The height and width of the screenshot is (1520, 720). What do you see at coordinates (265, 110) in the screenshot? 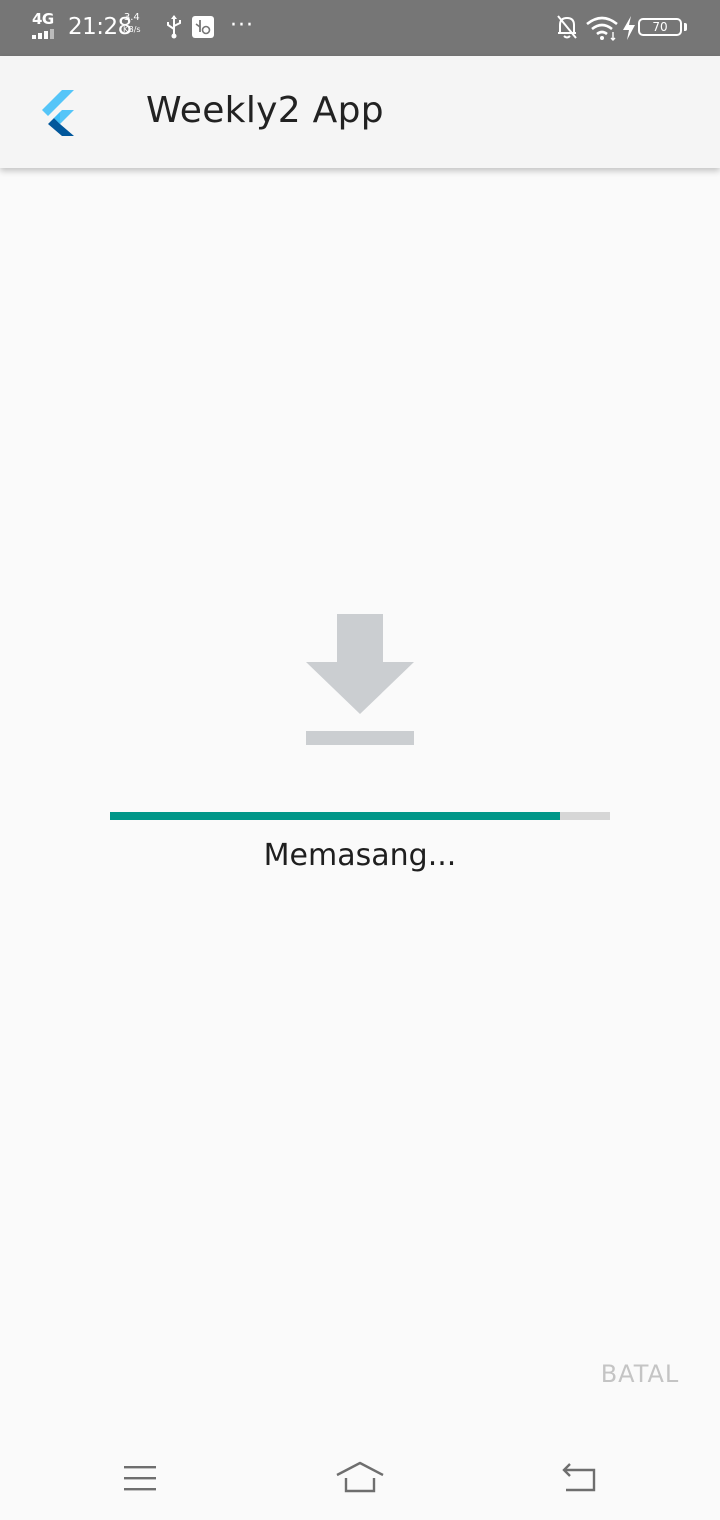
I see `app-title: Weekly2 App` at bounding box center [265, 110].